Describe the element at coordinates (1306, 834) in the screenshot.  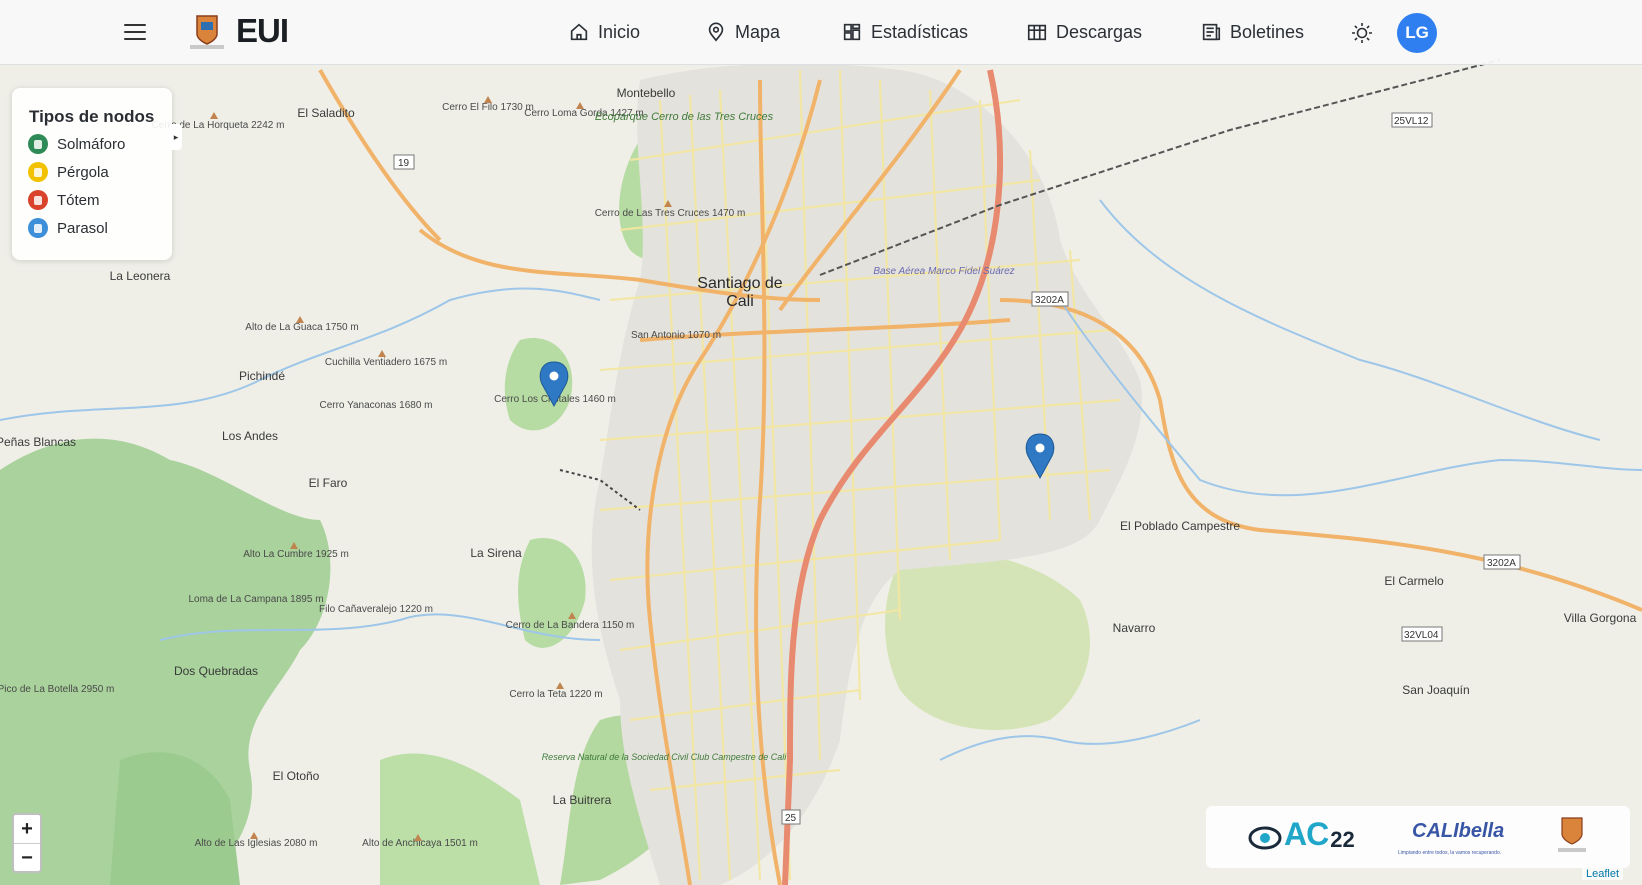
I see `ac22-logo-text: AC` at that location.